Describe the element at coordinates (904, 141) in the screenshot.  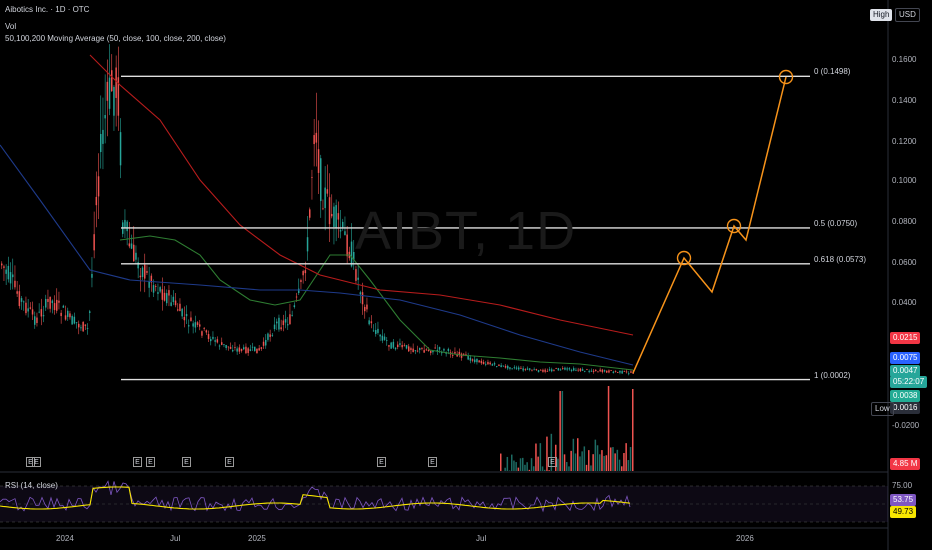
I see `price-axis-label: 0.1200` at that location.